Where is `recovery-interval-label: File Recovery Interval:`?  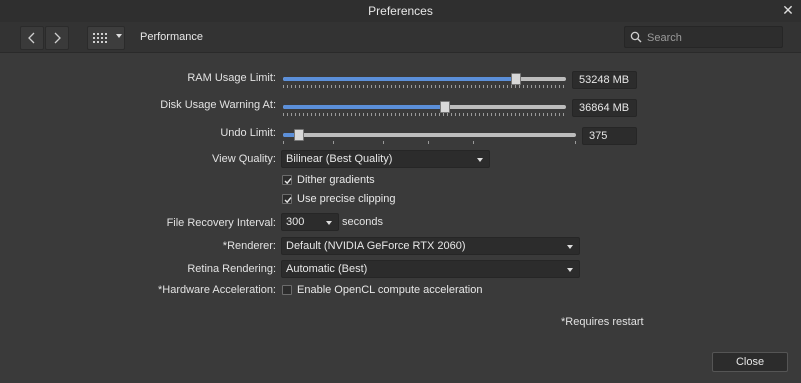
recovery-interval-label: File Recovery Interval: is located at coordinates (221, 223).